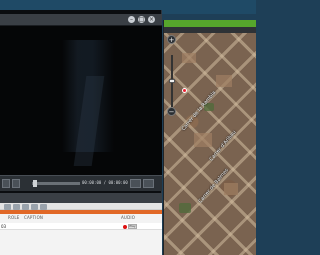  What do you see at coordinates (35, 183) in the screenshot?
I see `seek-handle` at bounding box center [35, 183].